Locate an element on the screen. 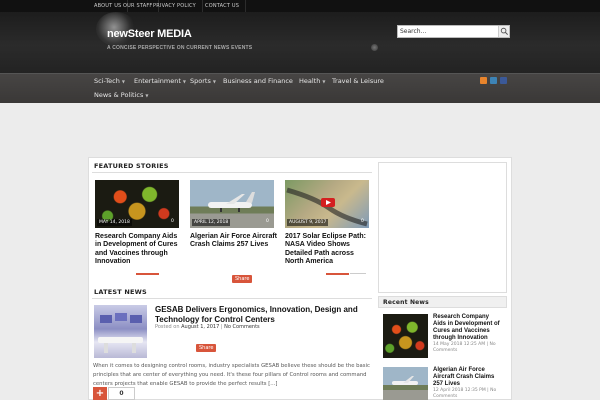  featured-date: APRIL 12, 2018 is located at coordinates (211, 222).